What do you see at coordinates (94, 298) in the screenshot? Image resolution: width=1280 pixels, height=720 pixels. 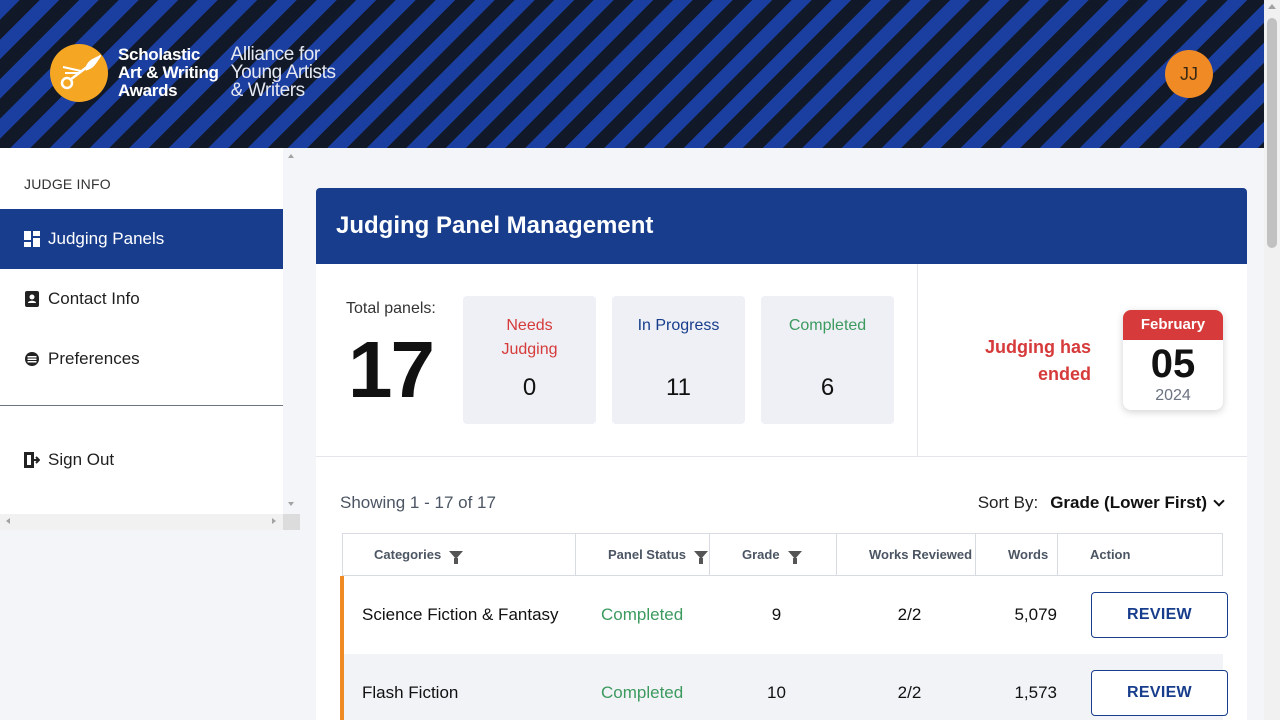 I see `sidebar-item-label: Contact Info` at bounding box center [94, 298].